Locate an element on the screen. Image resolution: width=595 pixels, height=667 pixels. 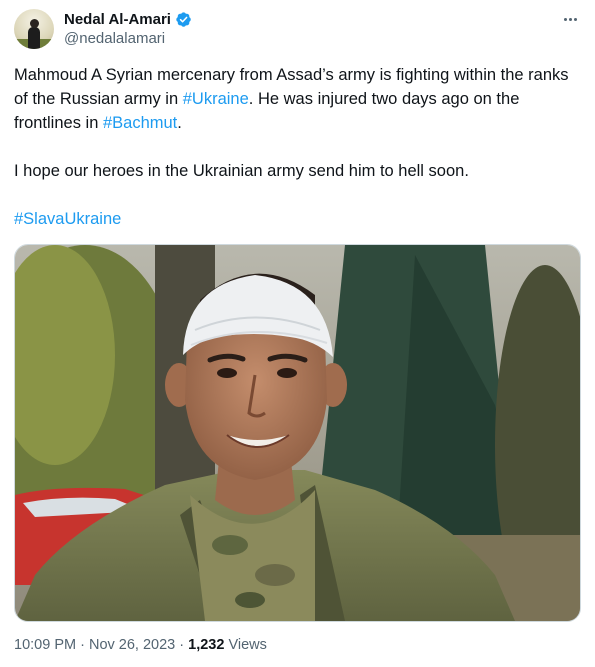
hashtag-ukraine-link: #Ukraine is located at coordinates (216, 99).